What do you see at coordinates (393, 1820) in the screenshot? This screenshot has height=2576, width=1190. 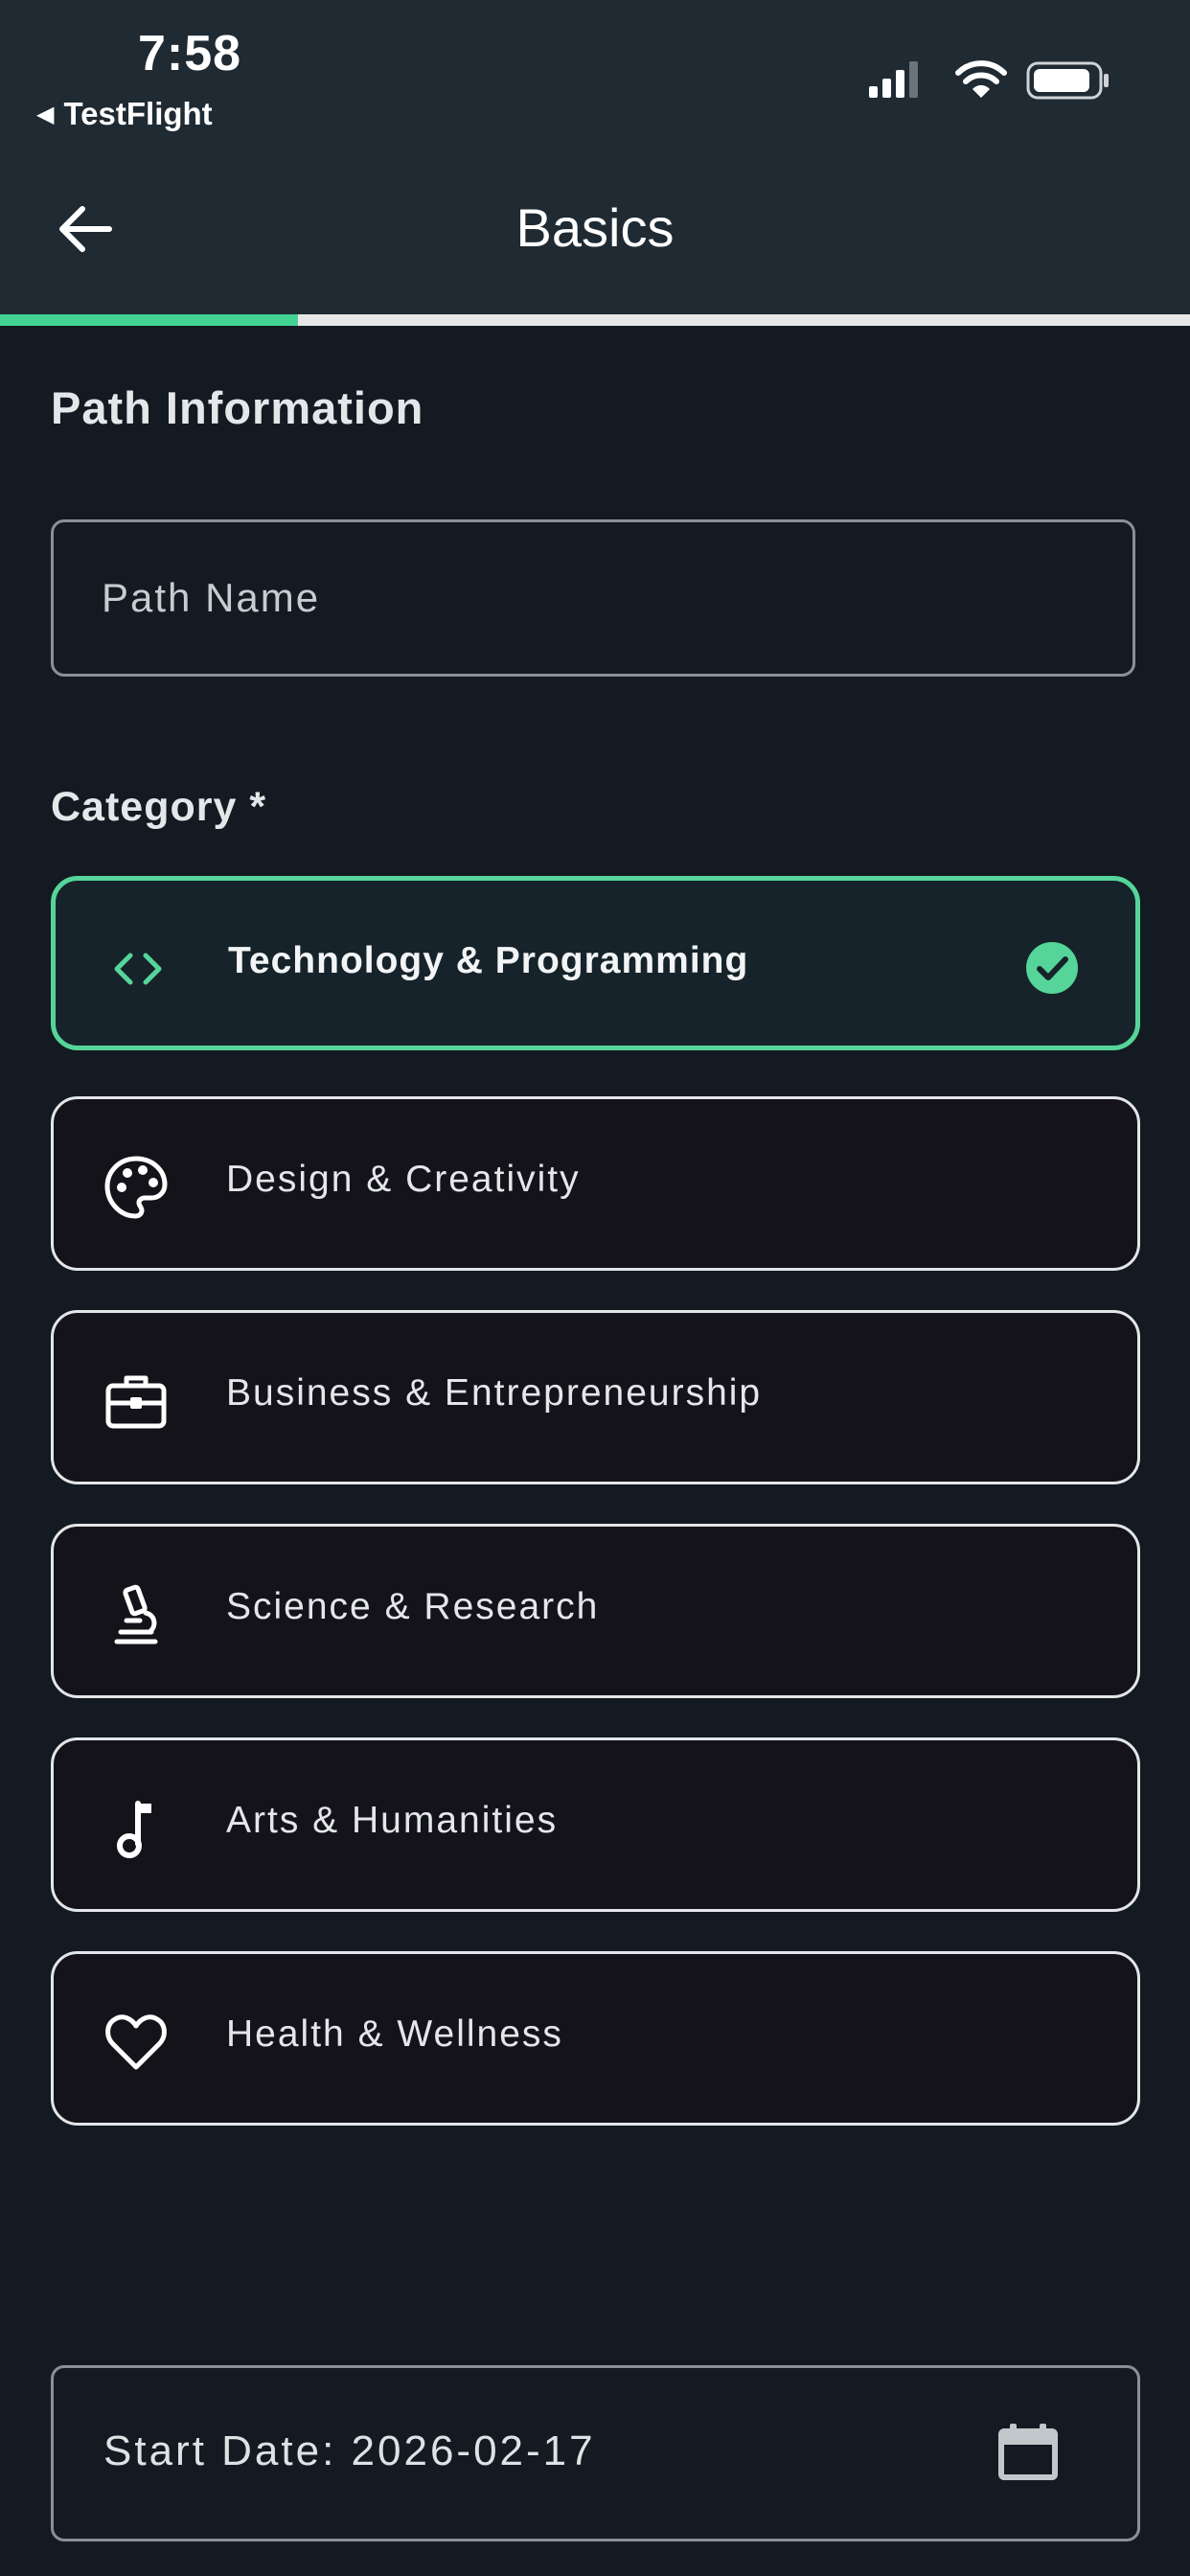 I see `category-label-text: Arts & Humanities` at bounding box center [393, 1820].